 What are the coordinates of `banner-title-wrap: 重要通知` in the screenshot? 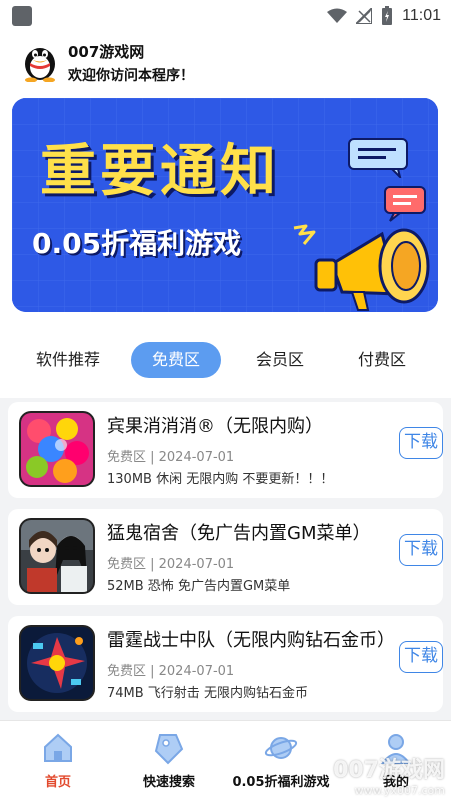 It's located at (190, 166).